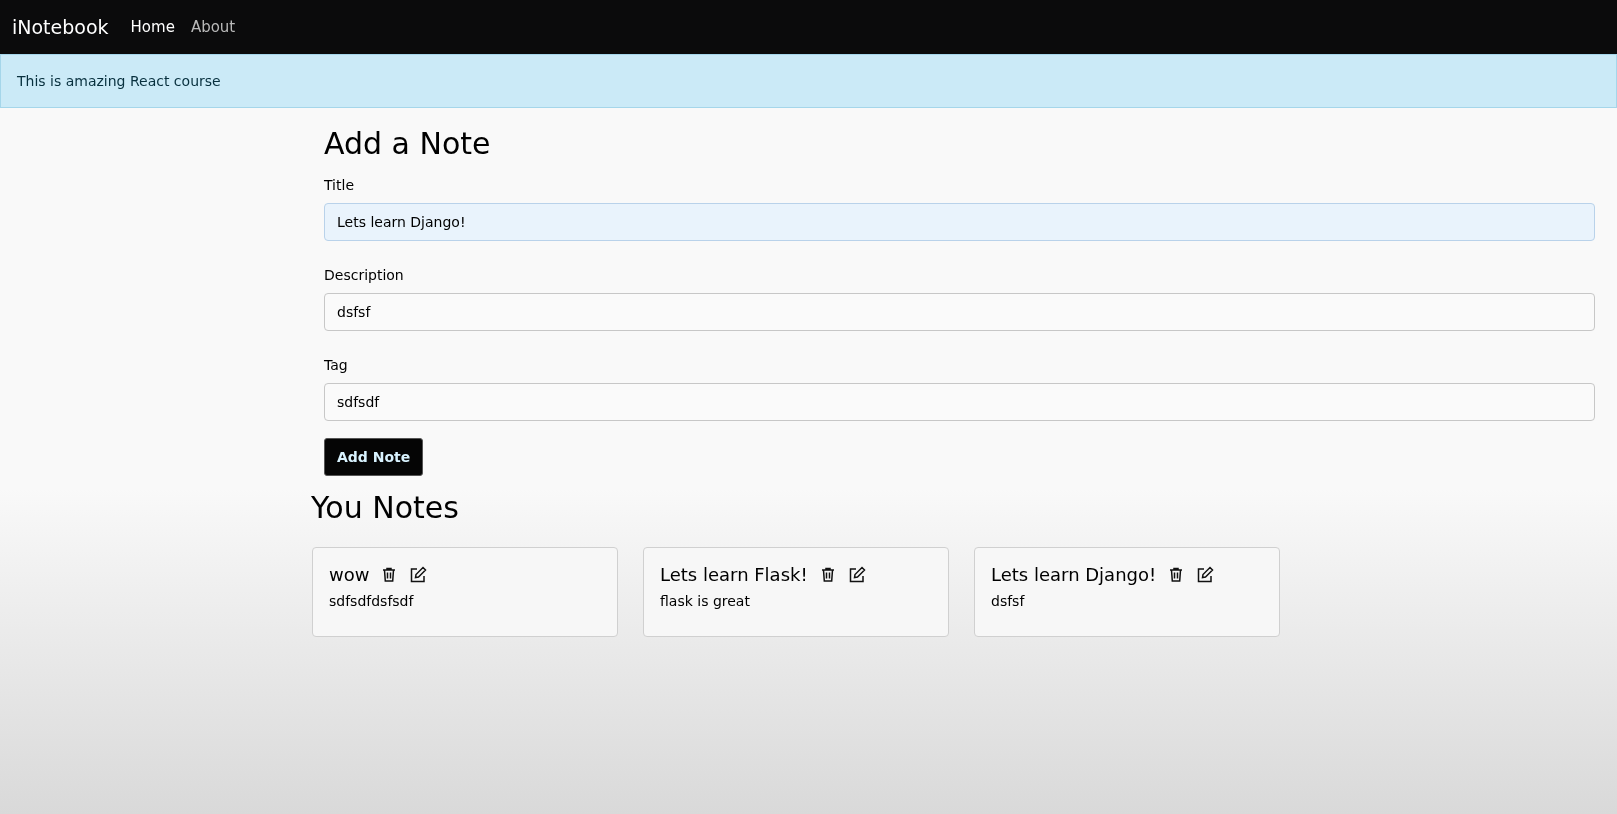  What do you see at coordinates (372, 601) in the screenshot?
I see `note-description: sdfsdfdsfsdf` at bounding box center [372, 601].